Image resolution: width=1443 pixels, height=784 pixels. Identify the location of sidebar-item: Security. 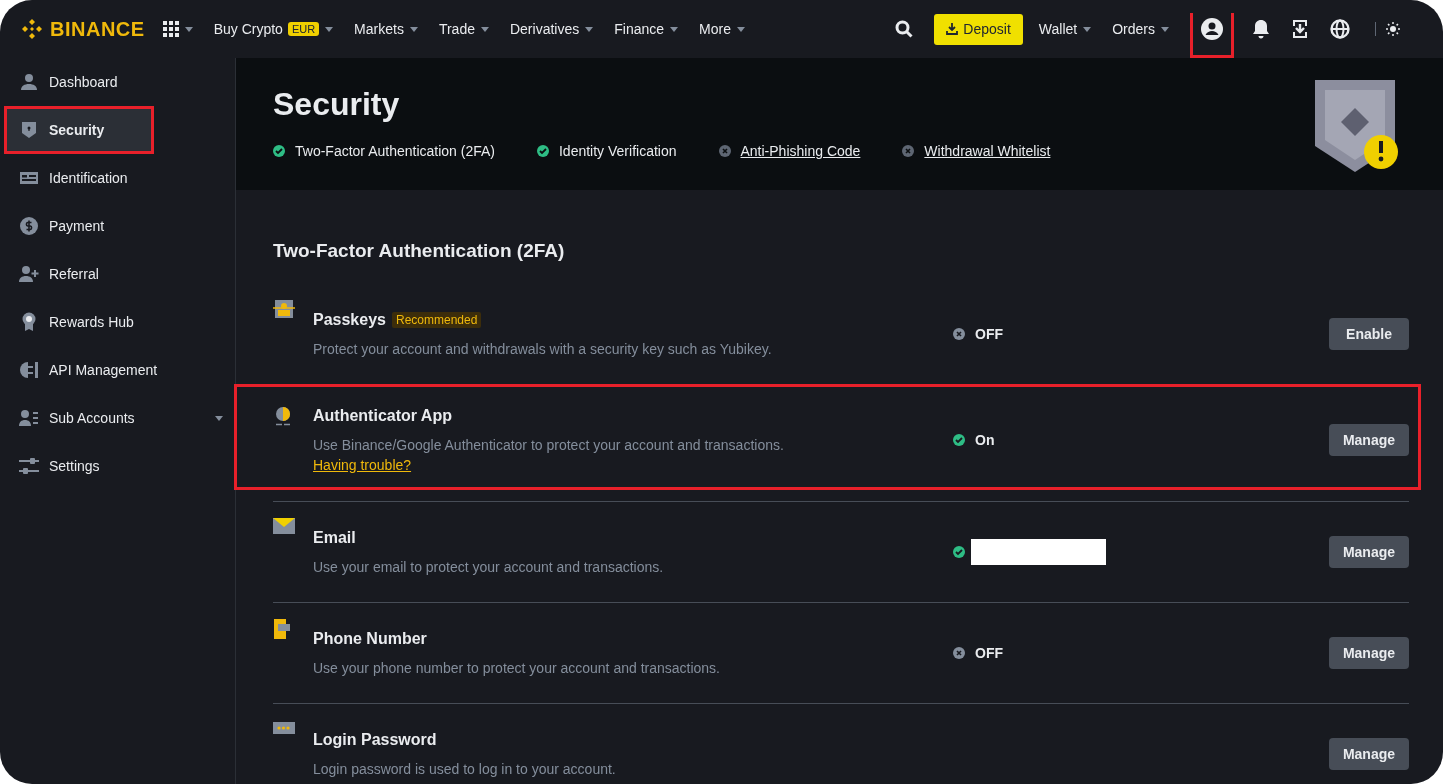
(79, 130).